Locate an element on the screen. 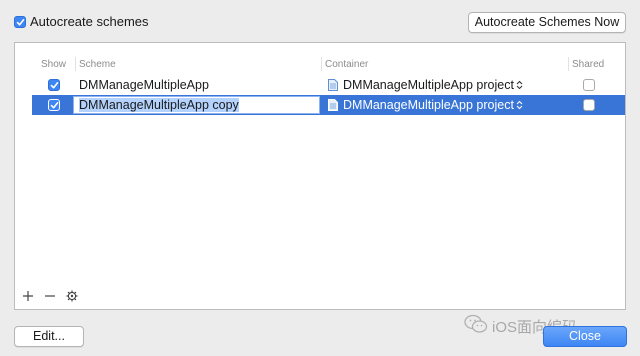 The image size is (640, 356). autocreate-checkbox-box is located at coordinates (20, 21).